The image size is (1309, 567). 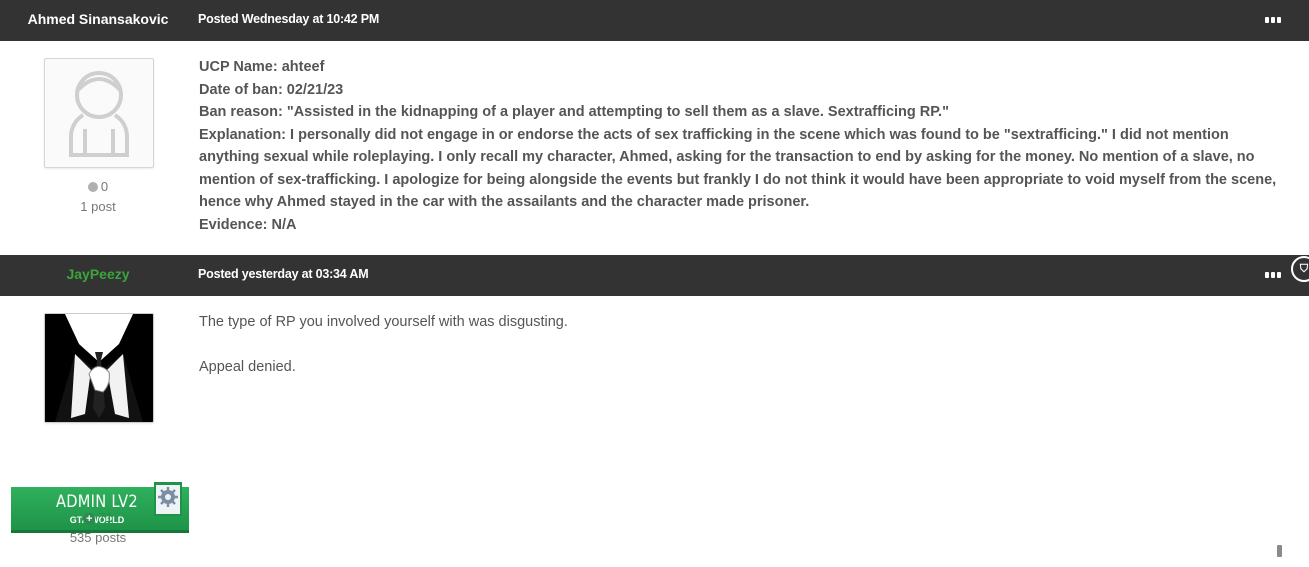 What do you see at coordinates (98, 537) in the screenshot?
I see `post-count: 535 posts` at bounding box center [98, 537].